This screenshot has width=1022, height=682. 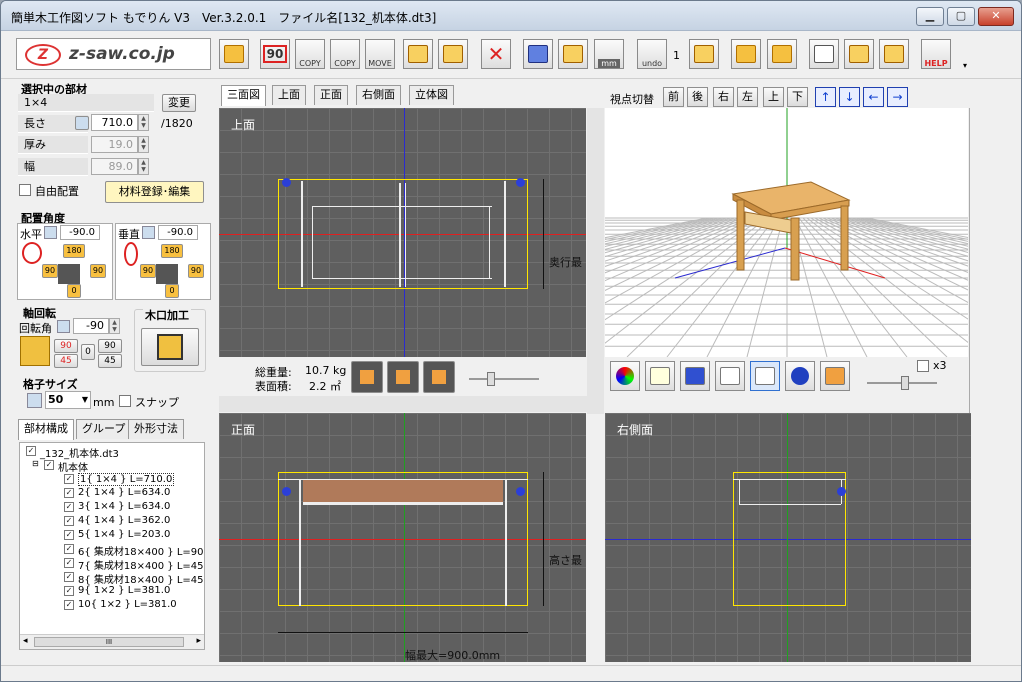 What do you see at coordinates (125, 401) in the screenshot?
I see `snap-checkbox` at bounding box center [125, 401].